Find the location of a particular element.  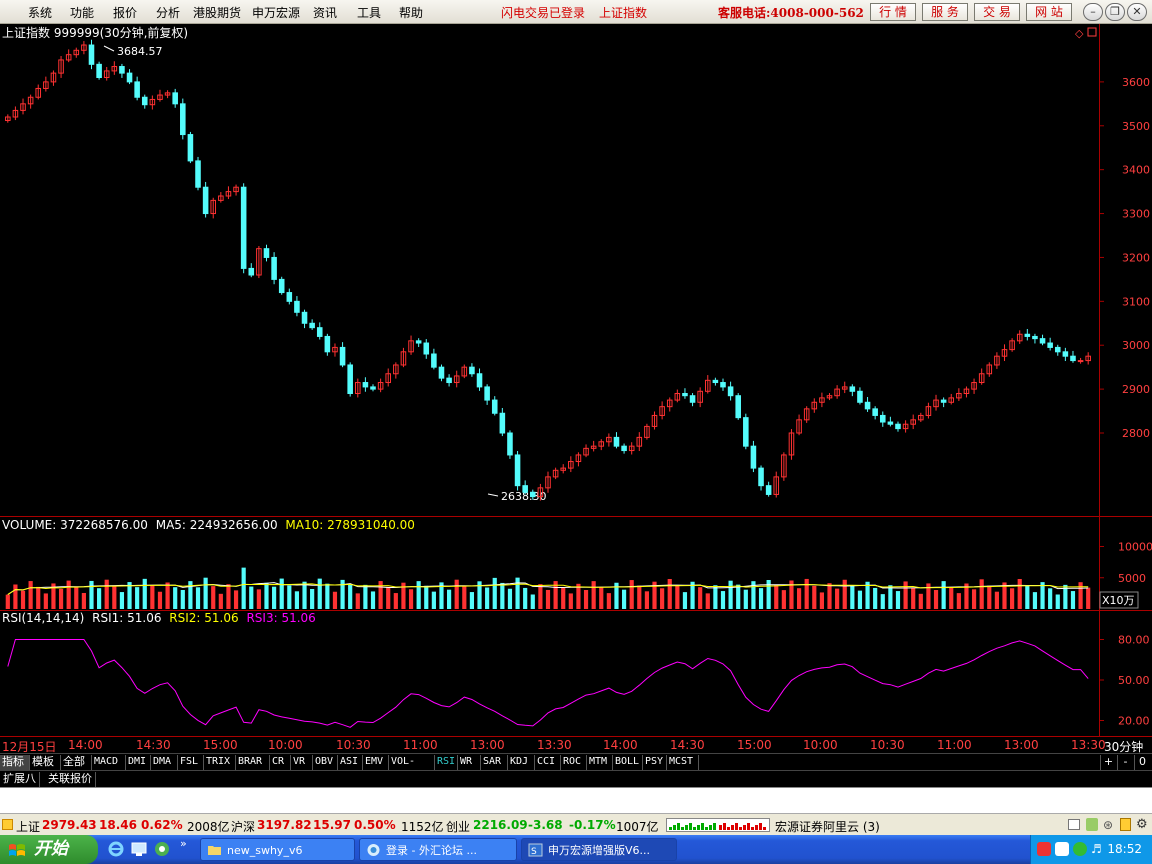

time-axis-label: 14:30 is located at coordinates (153, 745).